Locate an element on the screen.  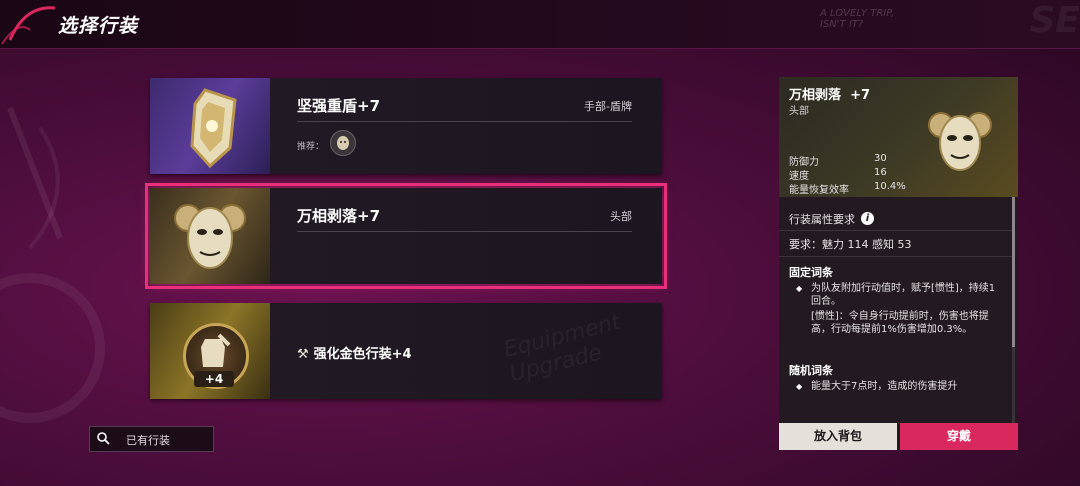
stat-value: 16 is located at coordinates (880, 172).